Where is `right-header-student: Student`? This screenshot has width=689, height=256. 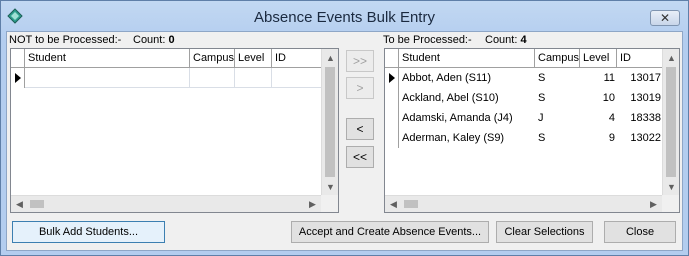
right-header-student: Student is located at coordinates (467, 58).